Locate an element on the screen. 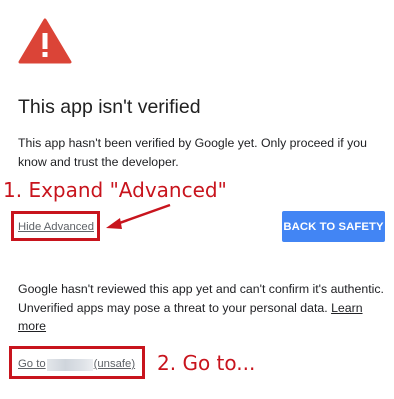 The image size is (394, 399). goto-unsafe-link: Go to (unsafe) is located at coordinates (76, 364).